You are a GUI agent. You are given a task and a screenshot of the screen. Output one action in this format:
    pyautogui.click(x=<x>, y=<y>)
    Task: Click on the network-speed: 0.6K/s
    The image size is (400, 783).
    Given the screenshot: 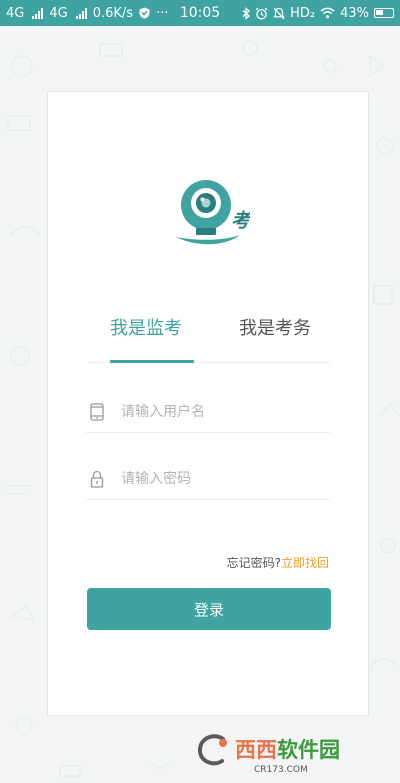 What is the action you would take?
    pyautogui.click(x=113, y=13)
    